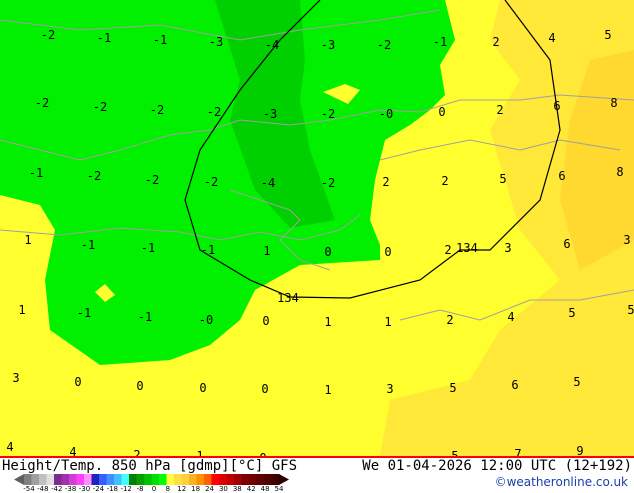  What do you see at coordinates (84, 489) in the screenshot?
I see `scale-tick: -30` at bounding box center [84, 489].